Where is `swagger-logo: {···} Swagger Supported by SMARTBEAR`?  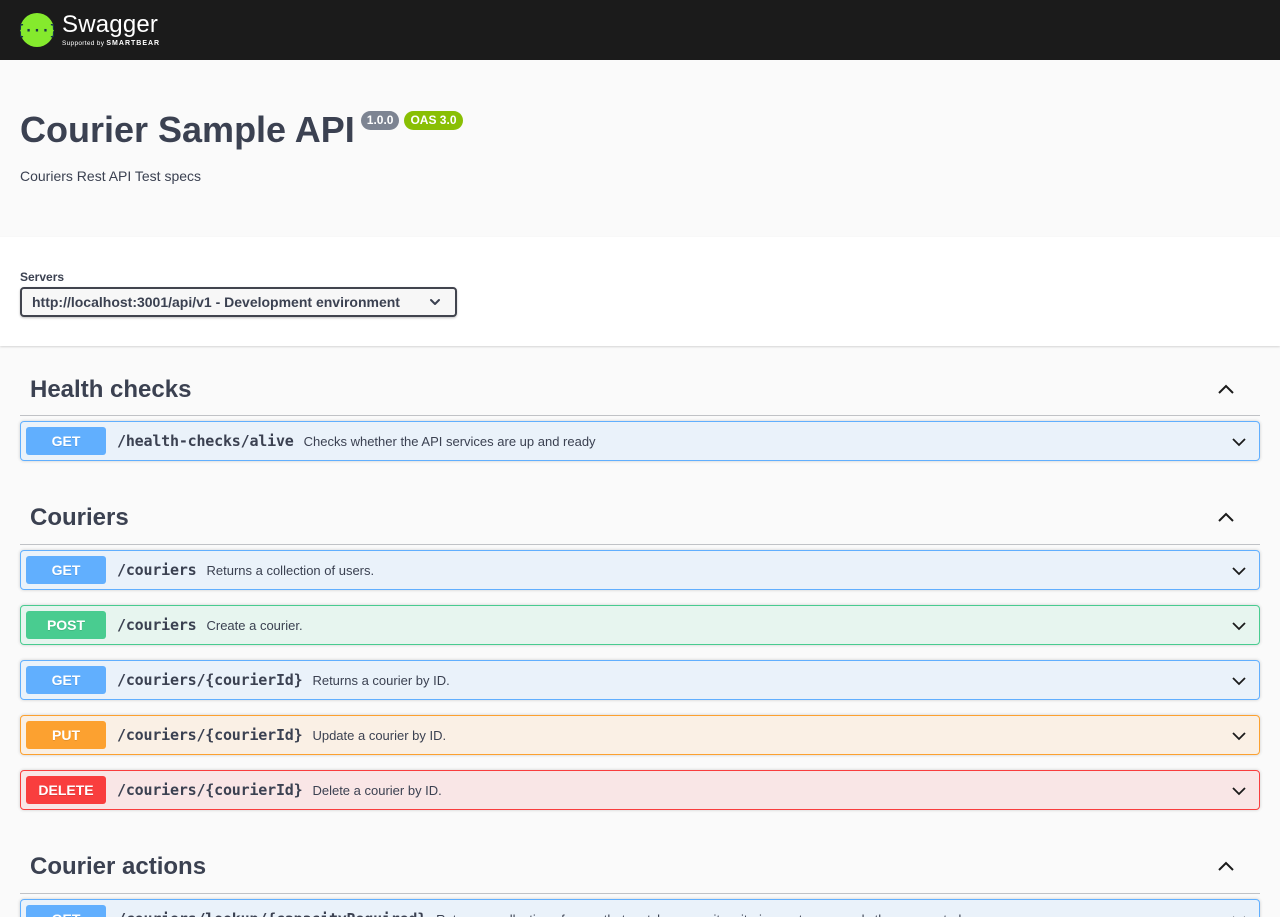 swagger-logo: {···} Swagger Supported by SMARTBEAR is located at coordinates (90, 29).